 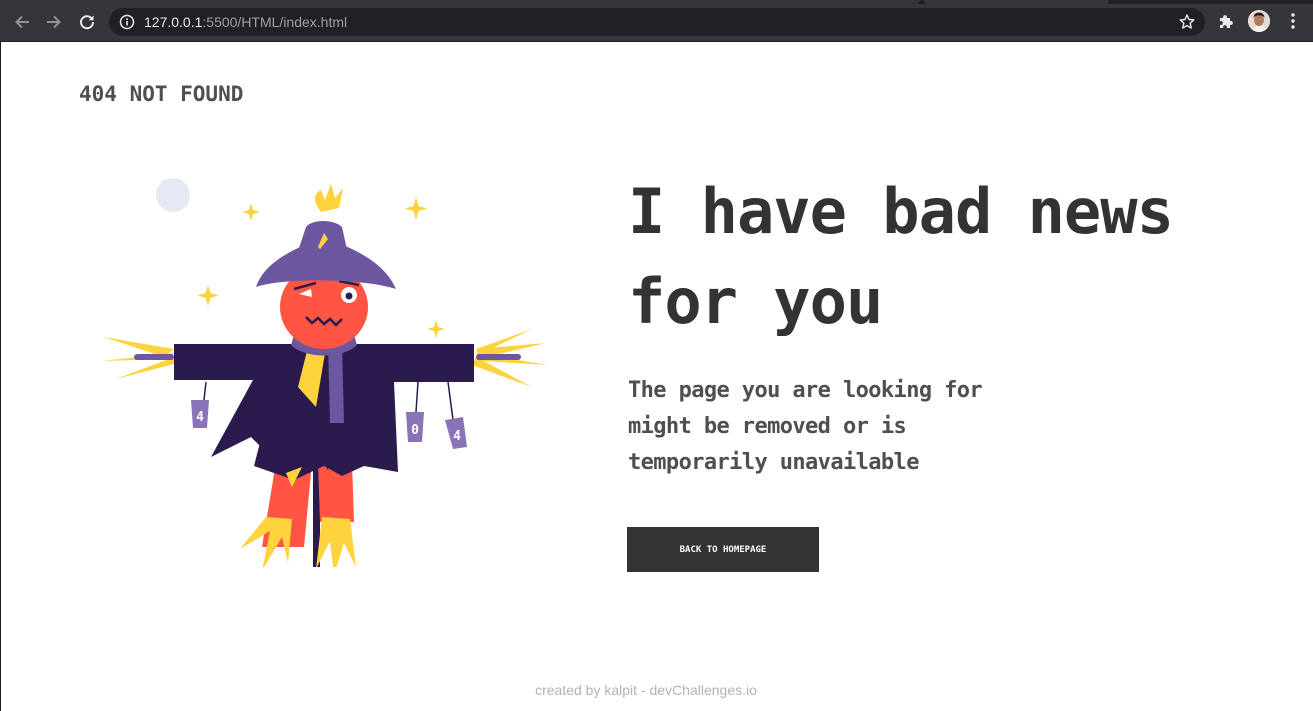 I want to click on url-text: 127.0.0.1:5500/HTML/index.html, so click(x=245, y=22).